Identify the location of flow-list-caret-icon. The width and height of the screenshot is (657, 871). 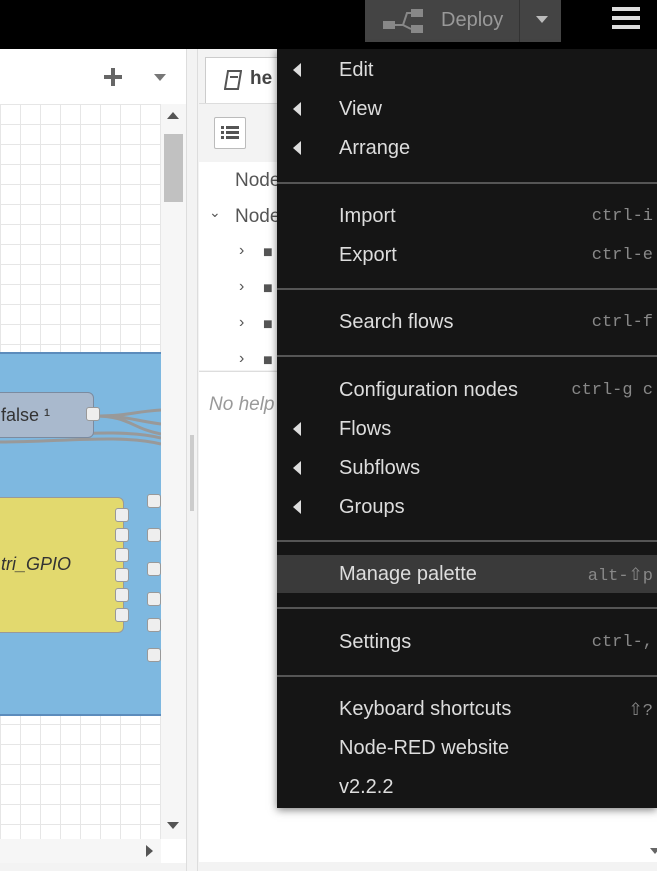
(160, 77).